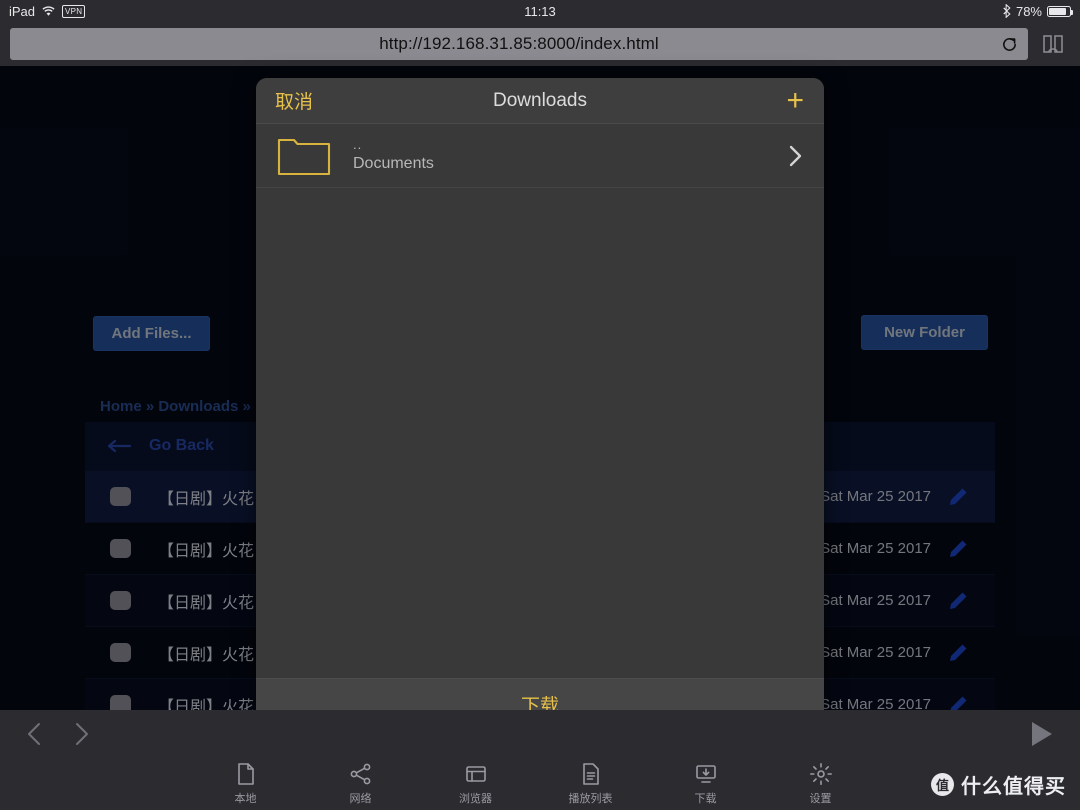 This screenshot has height=810, width=1080. I want to click on tab-label: 网络, so click(360, 799).